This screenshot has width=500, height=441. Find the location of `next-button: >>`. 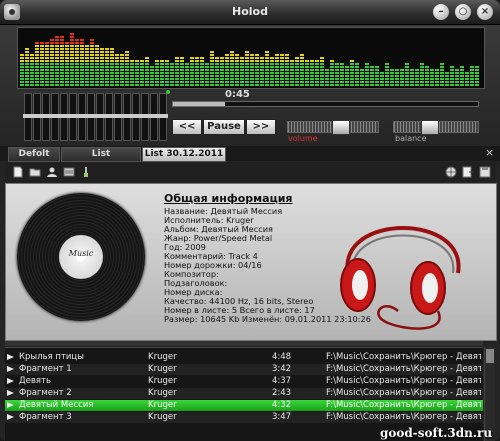

next-button: >> is located at coordinates (261, 127).